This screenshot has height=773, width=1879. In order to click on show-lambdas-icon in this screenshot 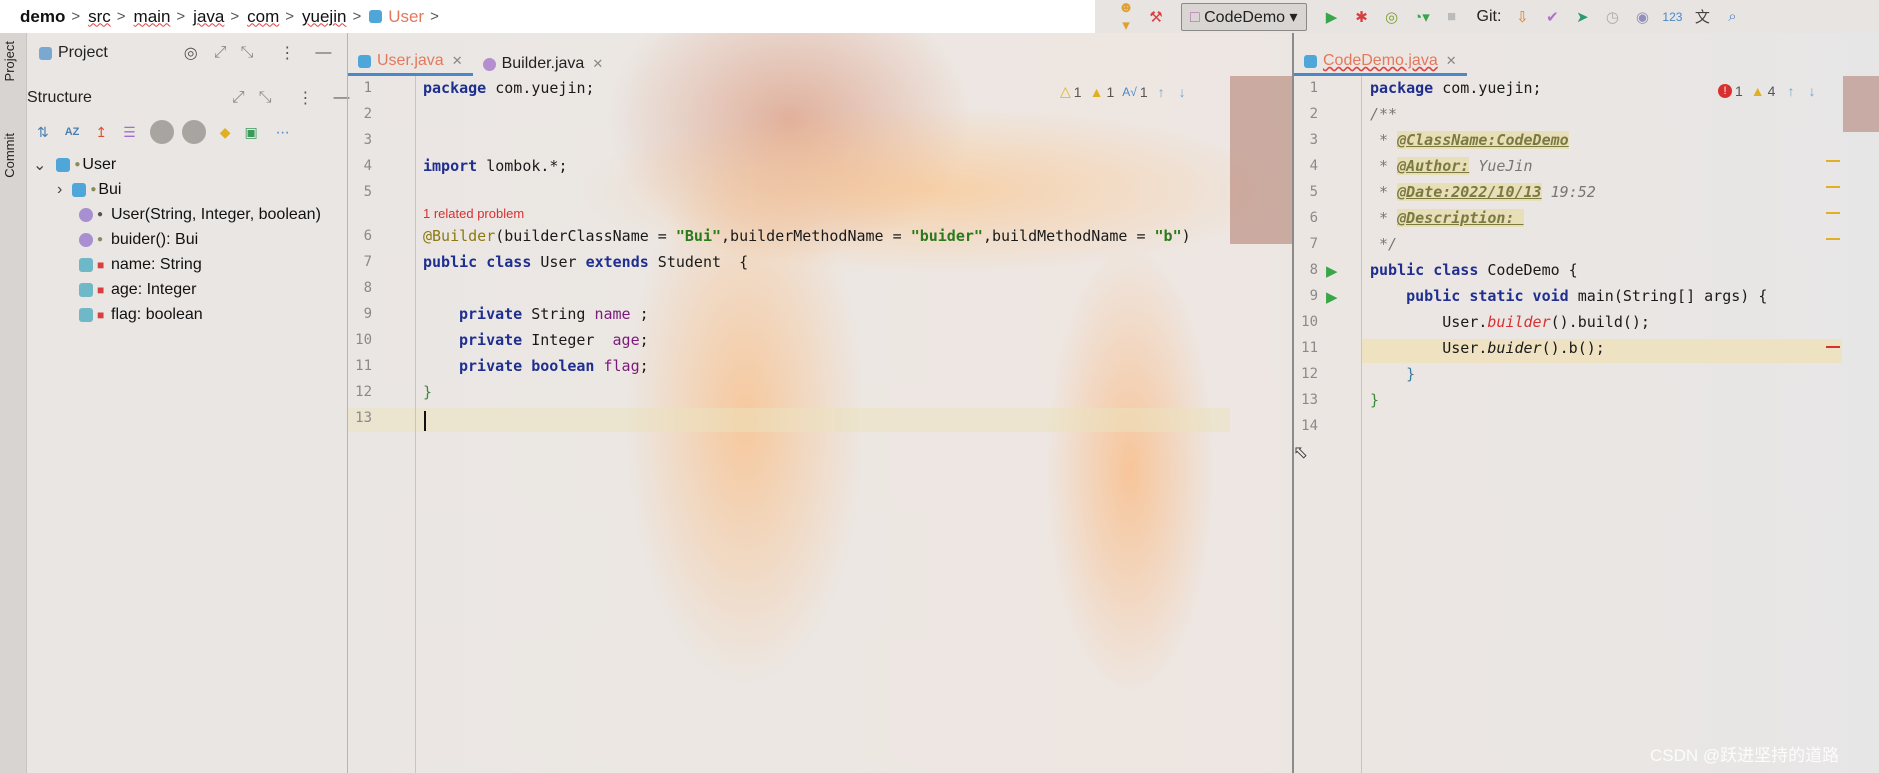, I will do `click(193, 132)`.